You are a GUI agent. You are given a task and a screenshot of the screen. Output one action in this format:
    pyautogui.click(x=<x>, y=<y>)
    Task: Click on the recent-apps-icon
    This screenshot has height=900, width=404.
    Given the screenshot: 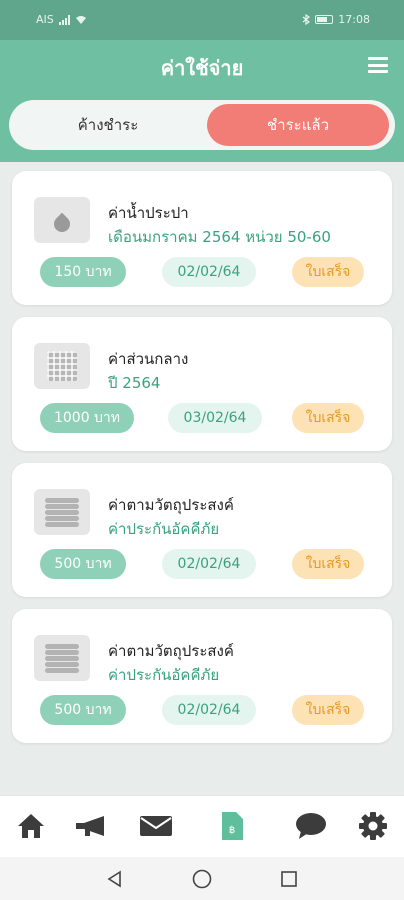 What is the action you would take?
    pyautogui.click(x=289, y=879)
    